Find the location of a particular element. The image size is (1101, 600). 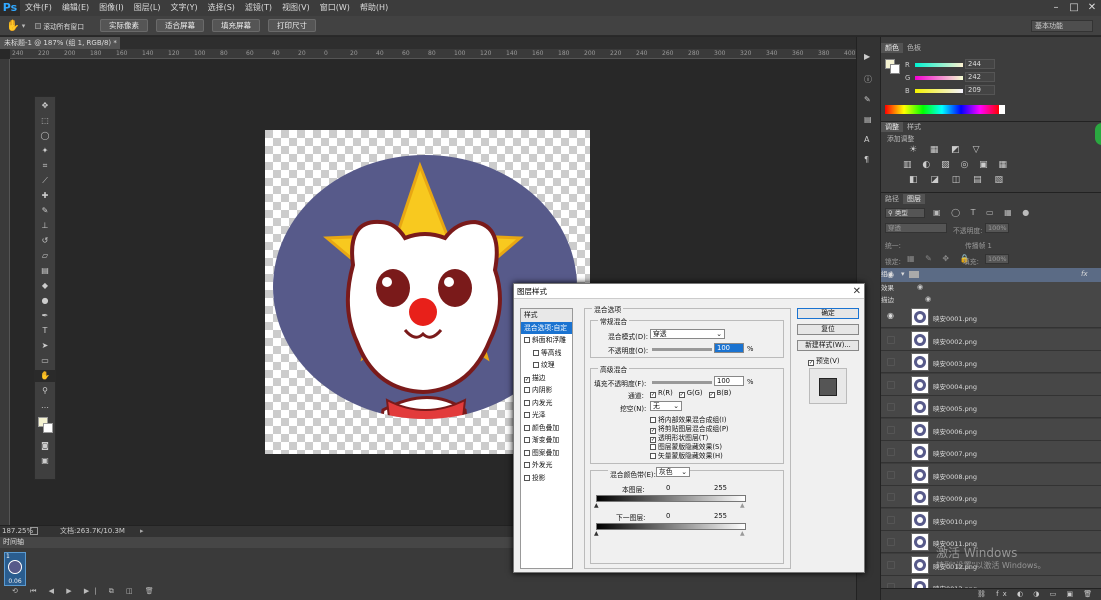

tab-paths: 路径 is located at coordinates (892, 199).